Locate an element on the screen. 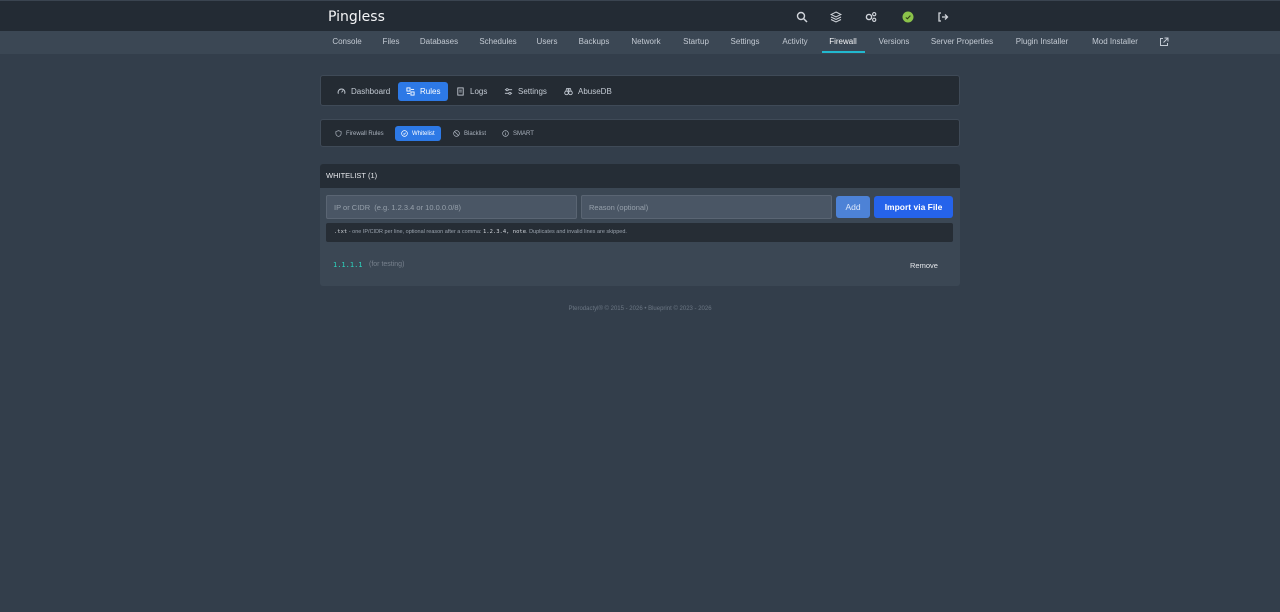 This screenshot has width=1280, height=612. tab-abusedb: AbuseDB is located at coordinates (588, 91).